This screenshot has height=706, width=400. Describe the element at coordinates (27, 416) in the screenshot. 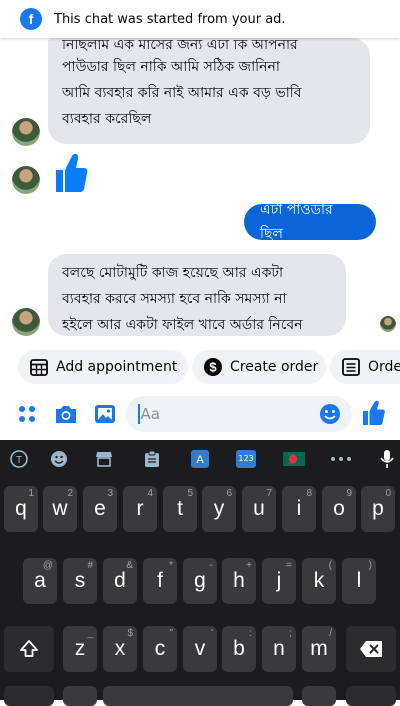

I see `menu-dots-icon` at that location.